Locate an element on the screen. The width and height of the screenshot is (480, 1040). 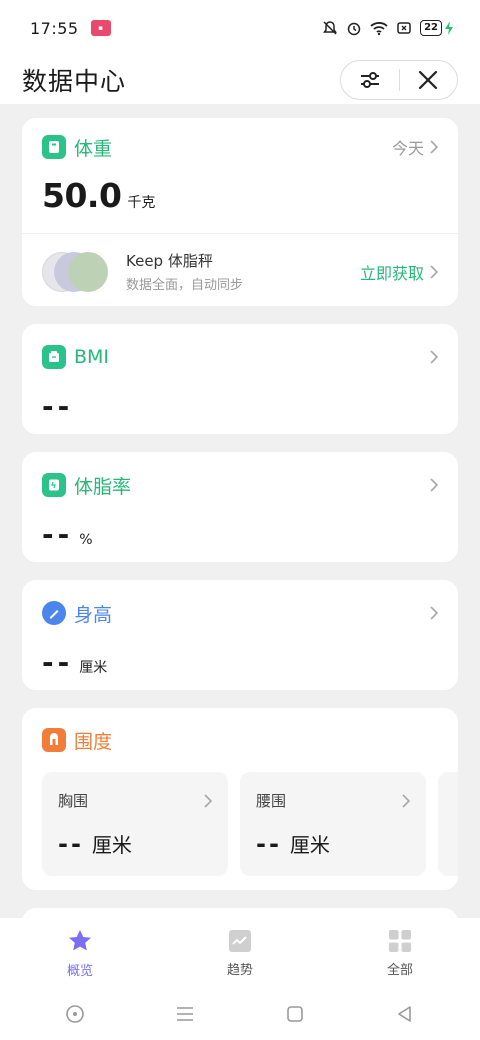
status-time: 17:55 is located at coordinates (54, 28).